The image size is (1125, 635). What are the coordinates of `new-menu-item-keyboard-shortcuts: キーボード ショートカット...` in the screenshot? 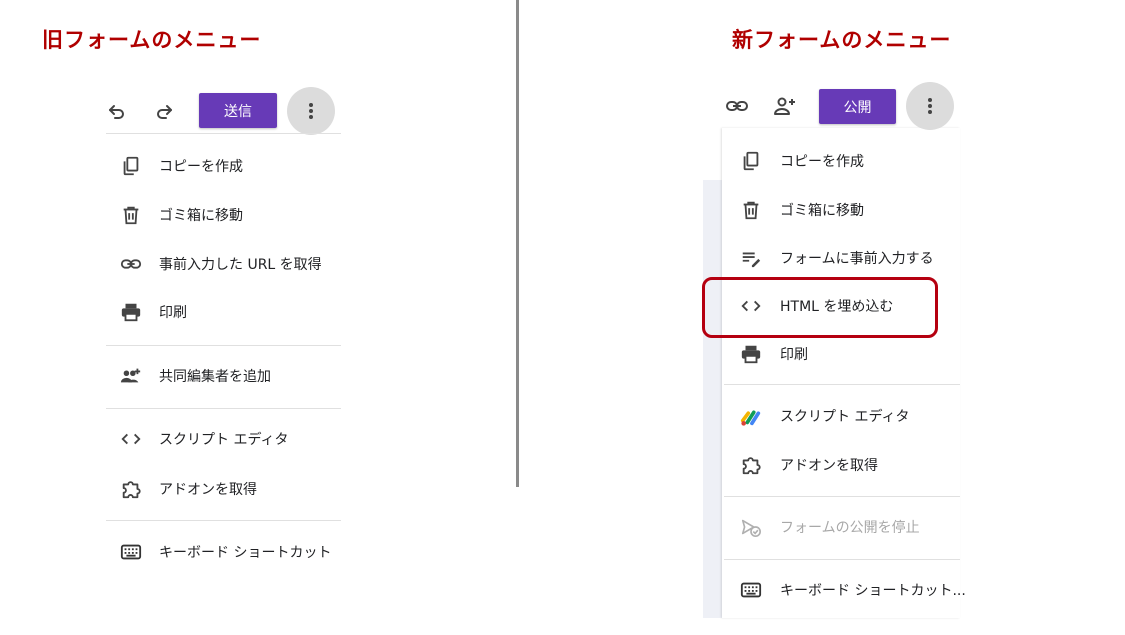 It's located at (845, 590).